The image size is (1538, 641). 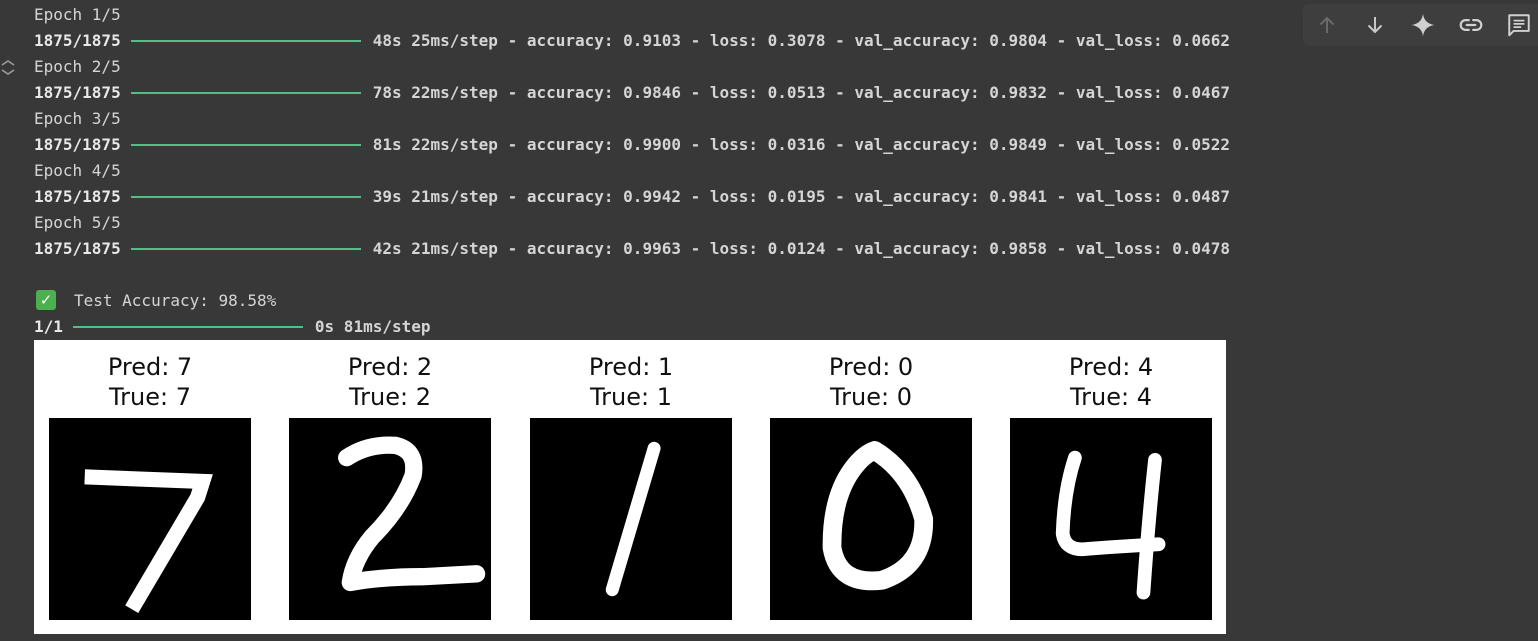 I want to click on step-timing: 0s 81ms/step, so click(x=372, y=326).